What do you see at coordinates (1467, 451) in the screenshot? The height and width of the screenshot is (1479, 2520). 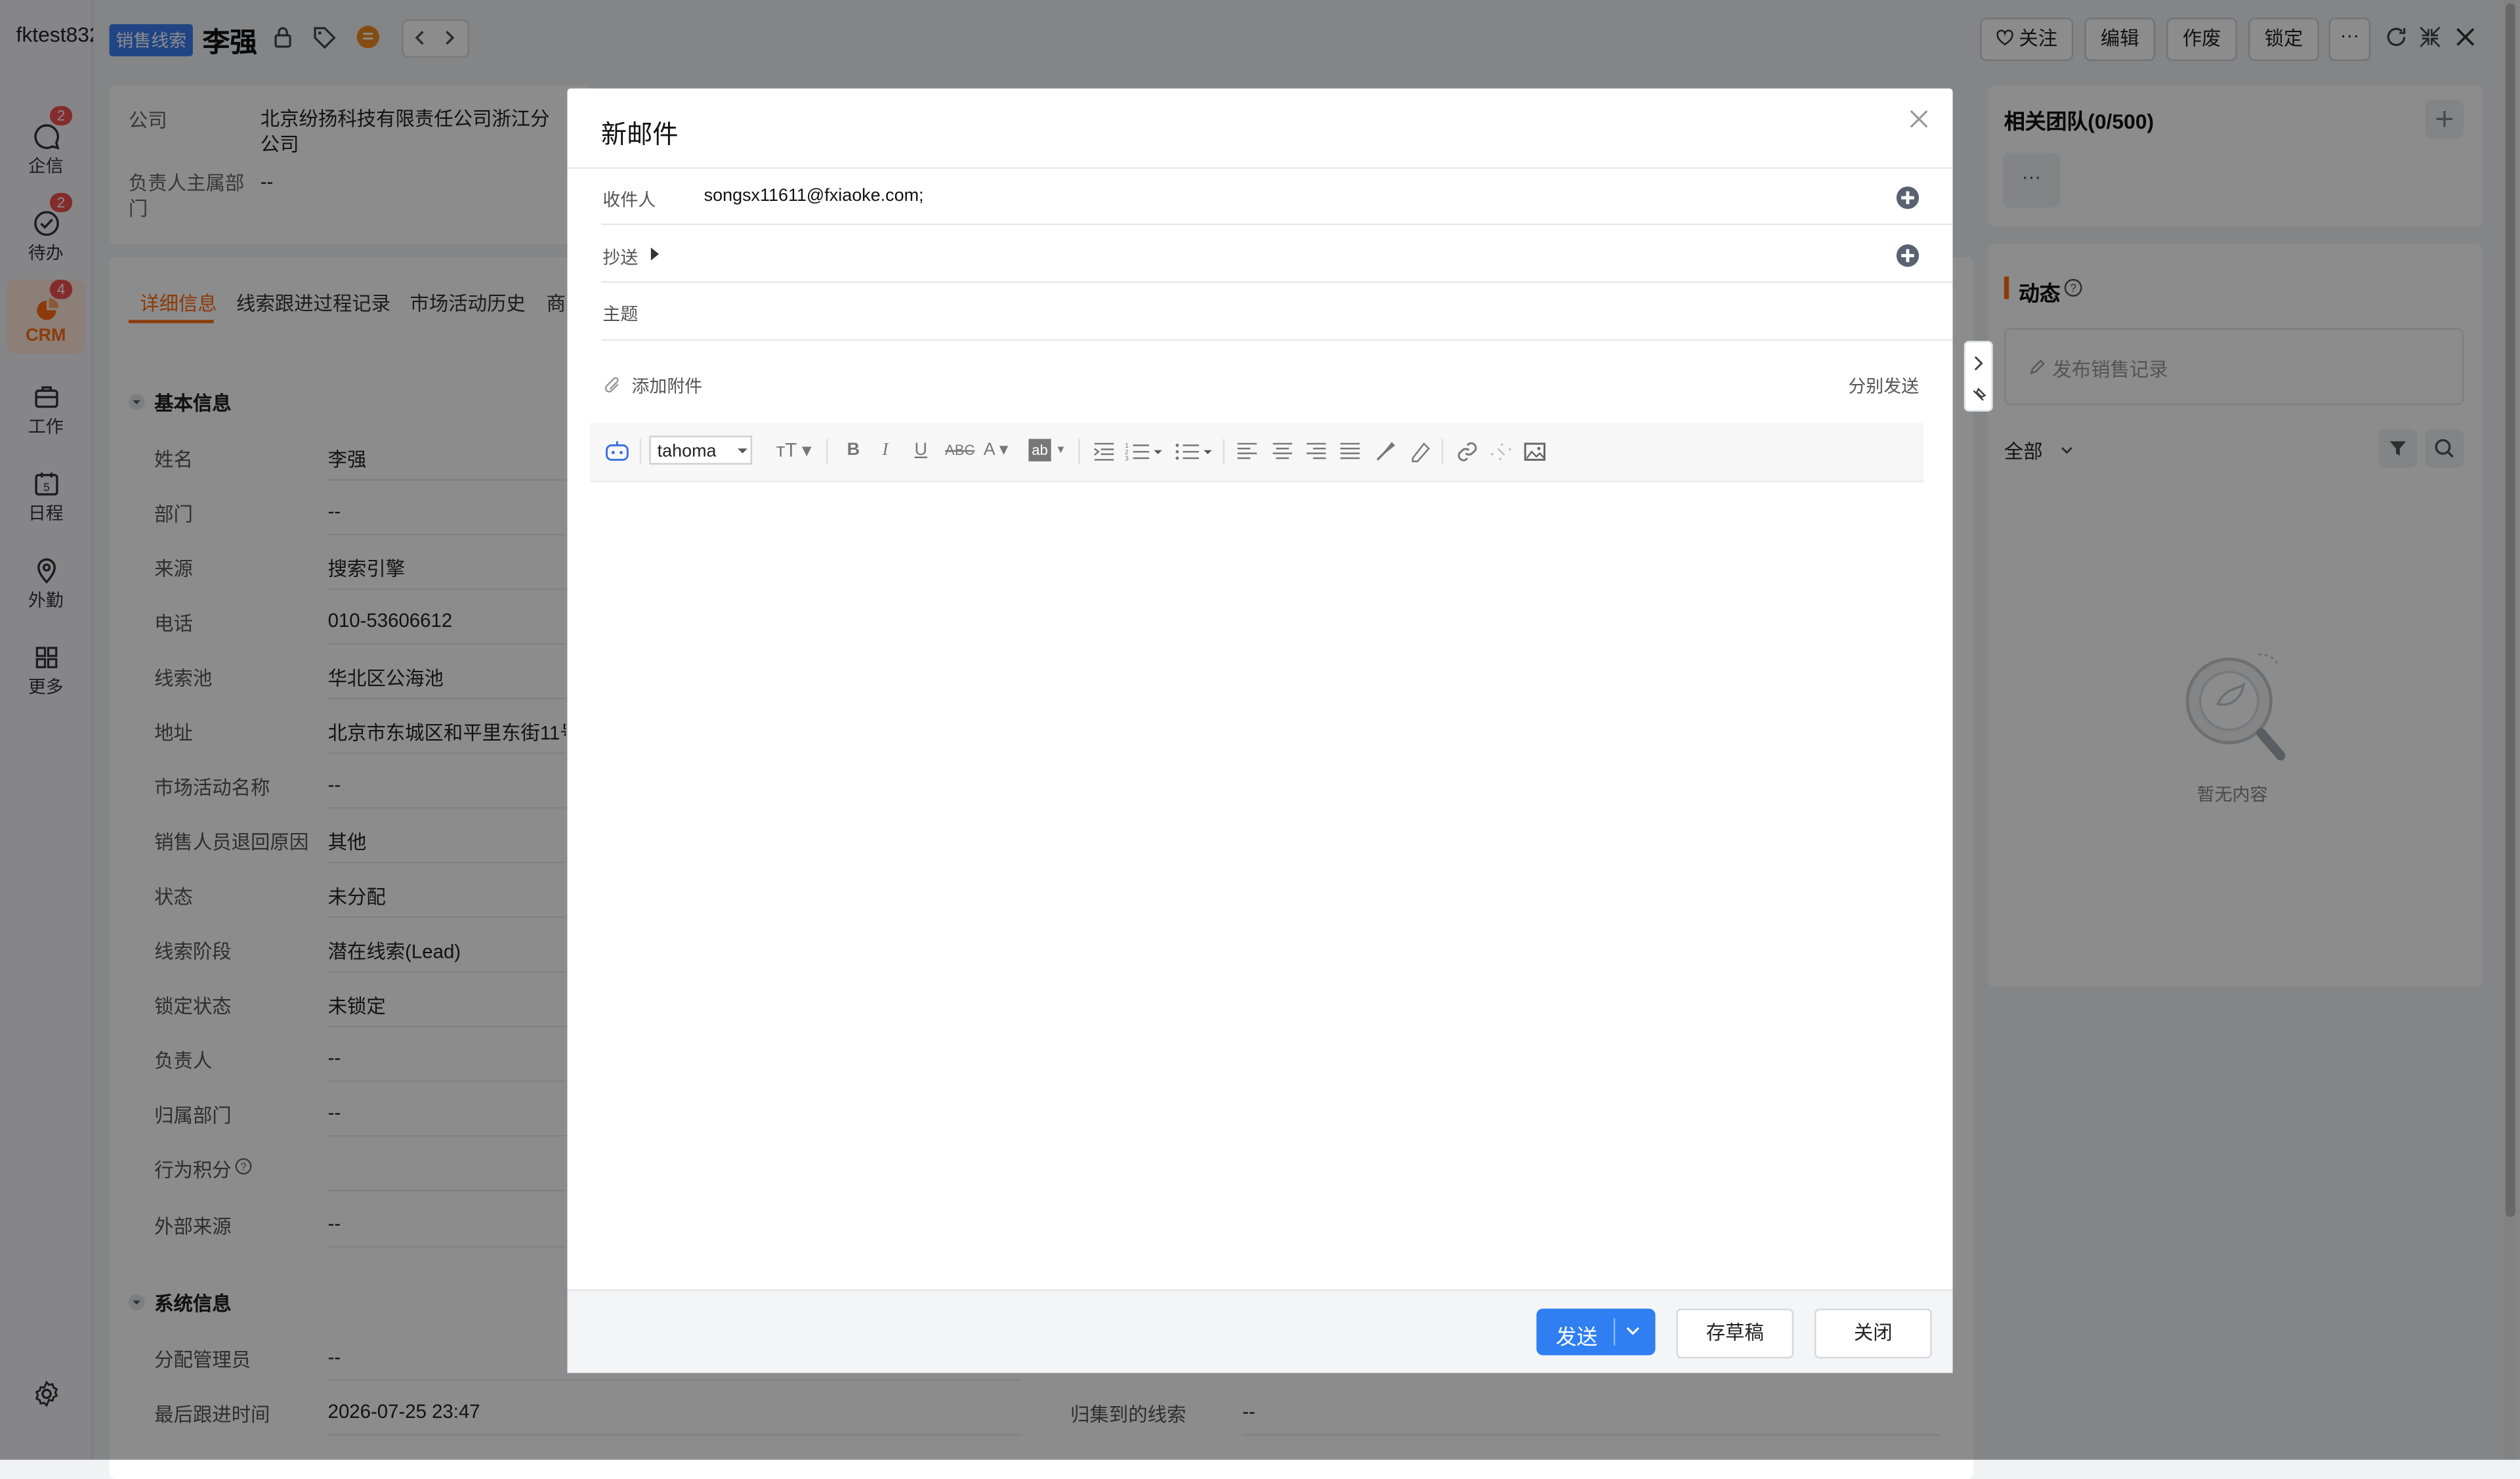 I see `link-icon` at bounding box center [1467, 451].